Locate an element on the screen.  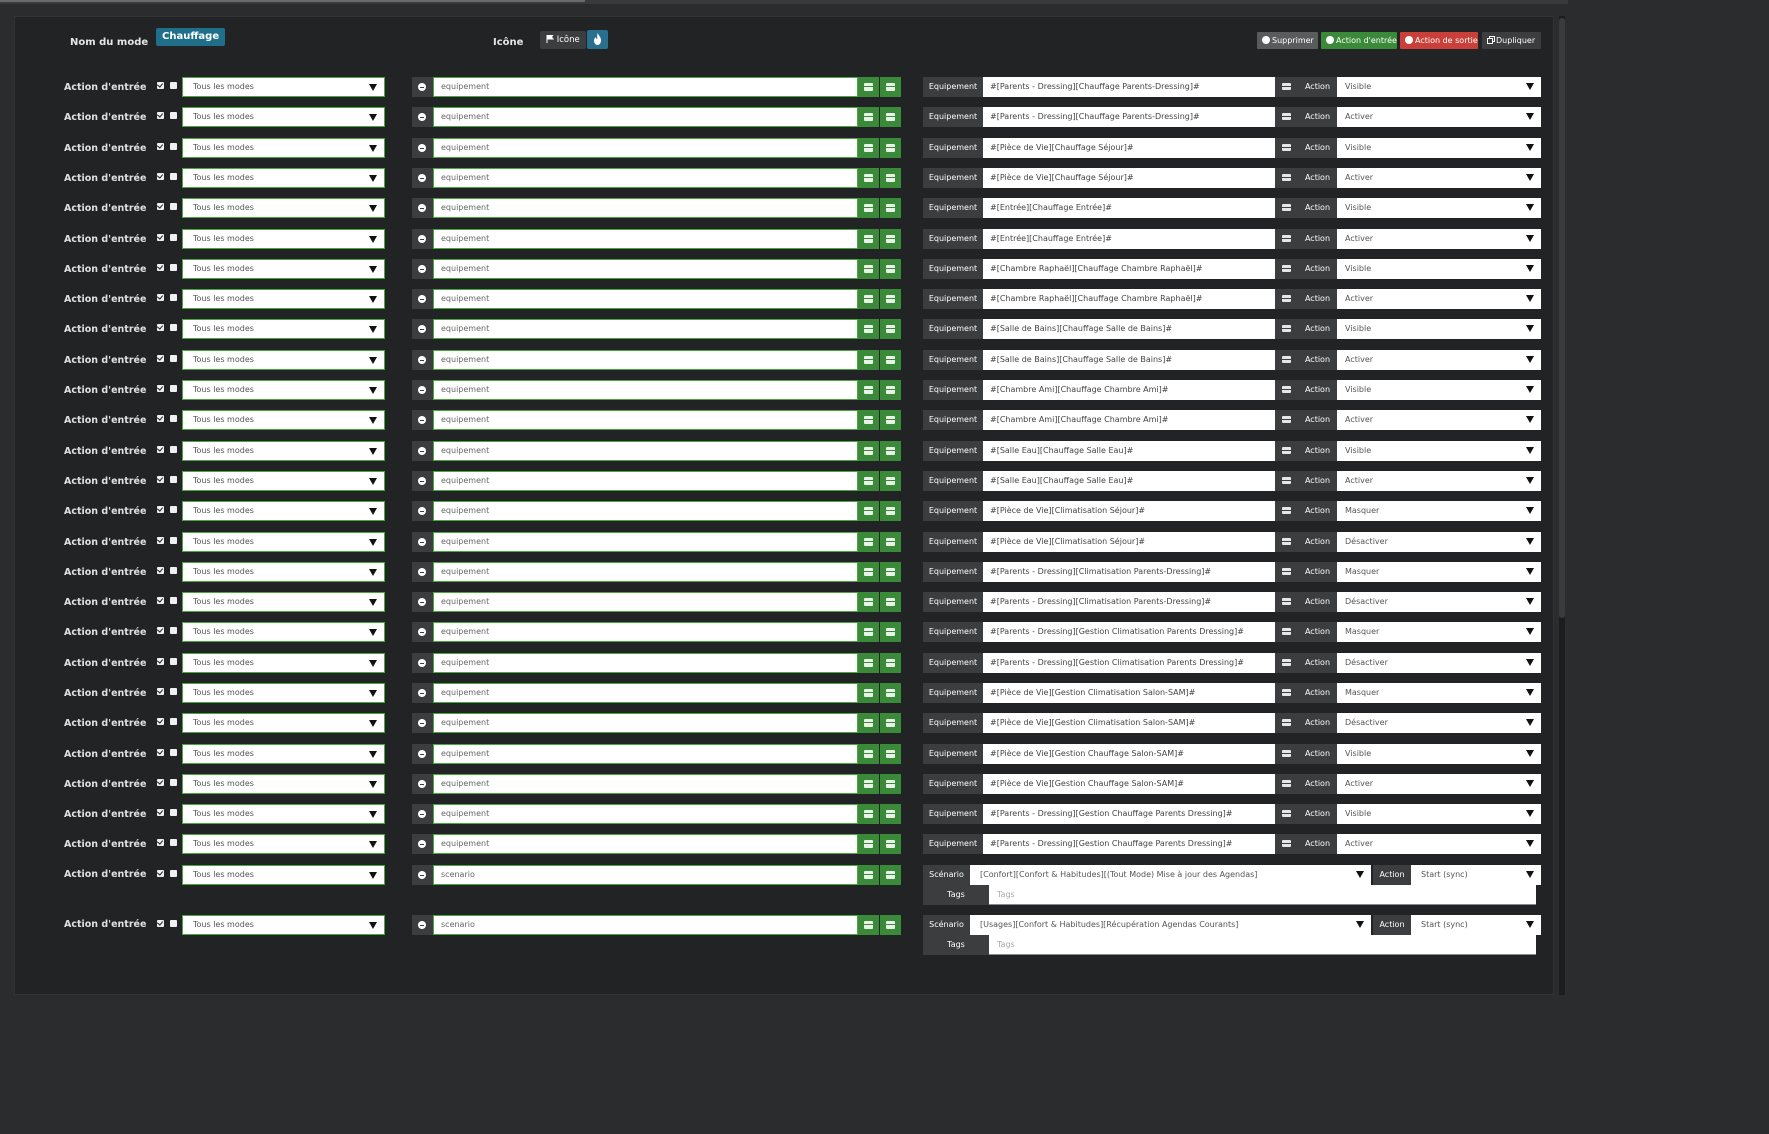
action-select: Masquer is located at coordinates (1439, 632).